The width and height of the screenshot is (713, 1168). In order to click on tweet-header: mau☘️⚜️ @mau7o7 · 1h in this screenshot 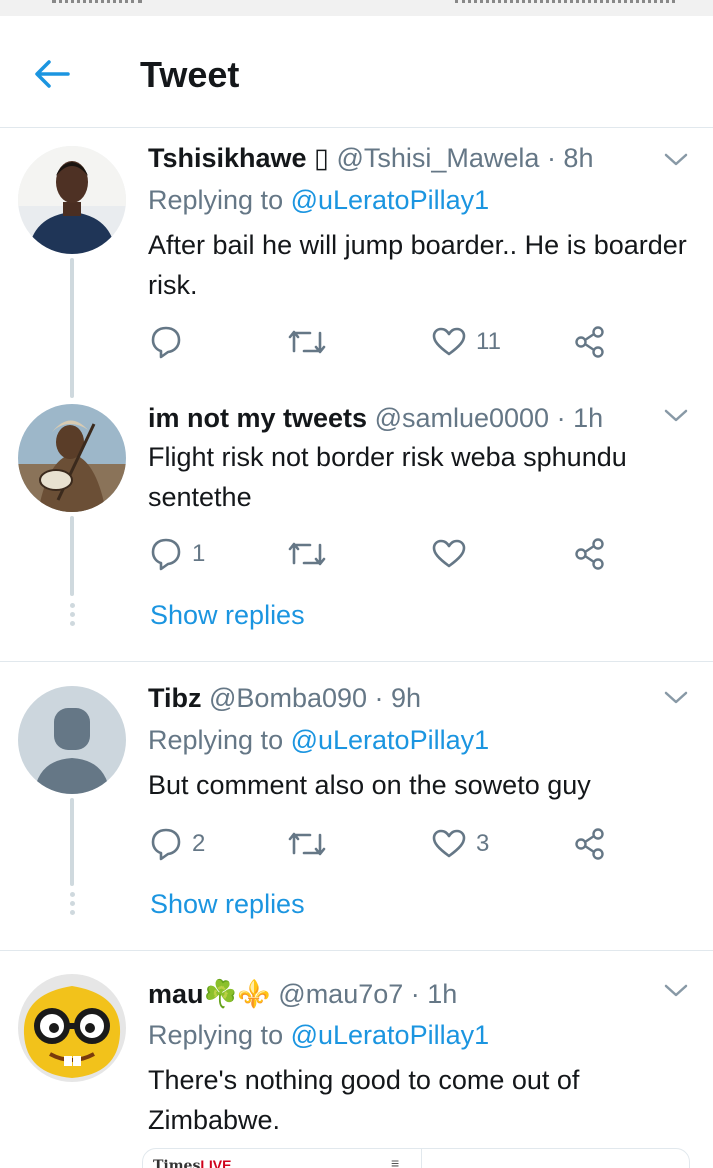, I will do `click(302, 994)`.